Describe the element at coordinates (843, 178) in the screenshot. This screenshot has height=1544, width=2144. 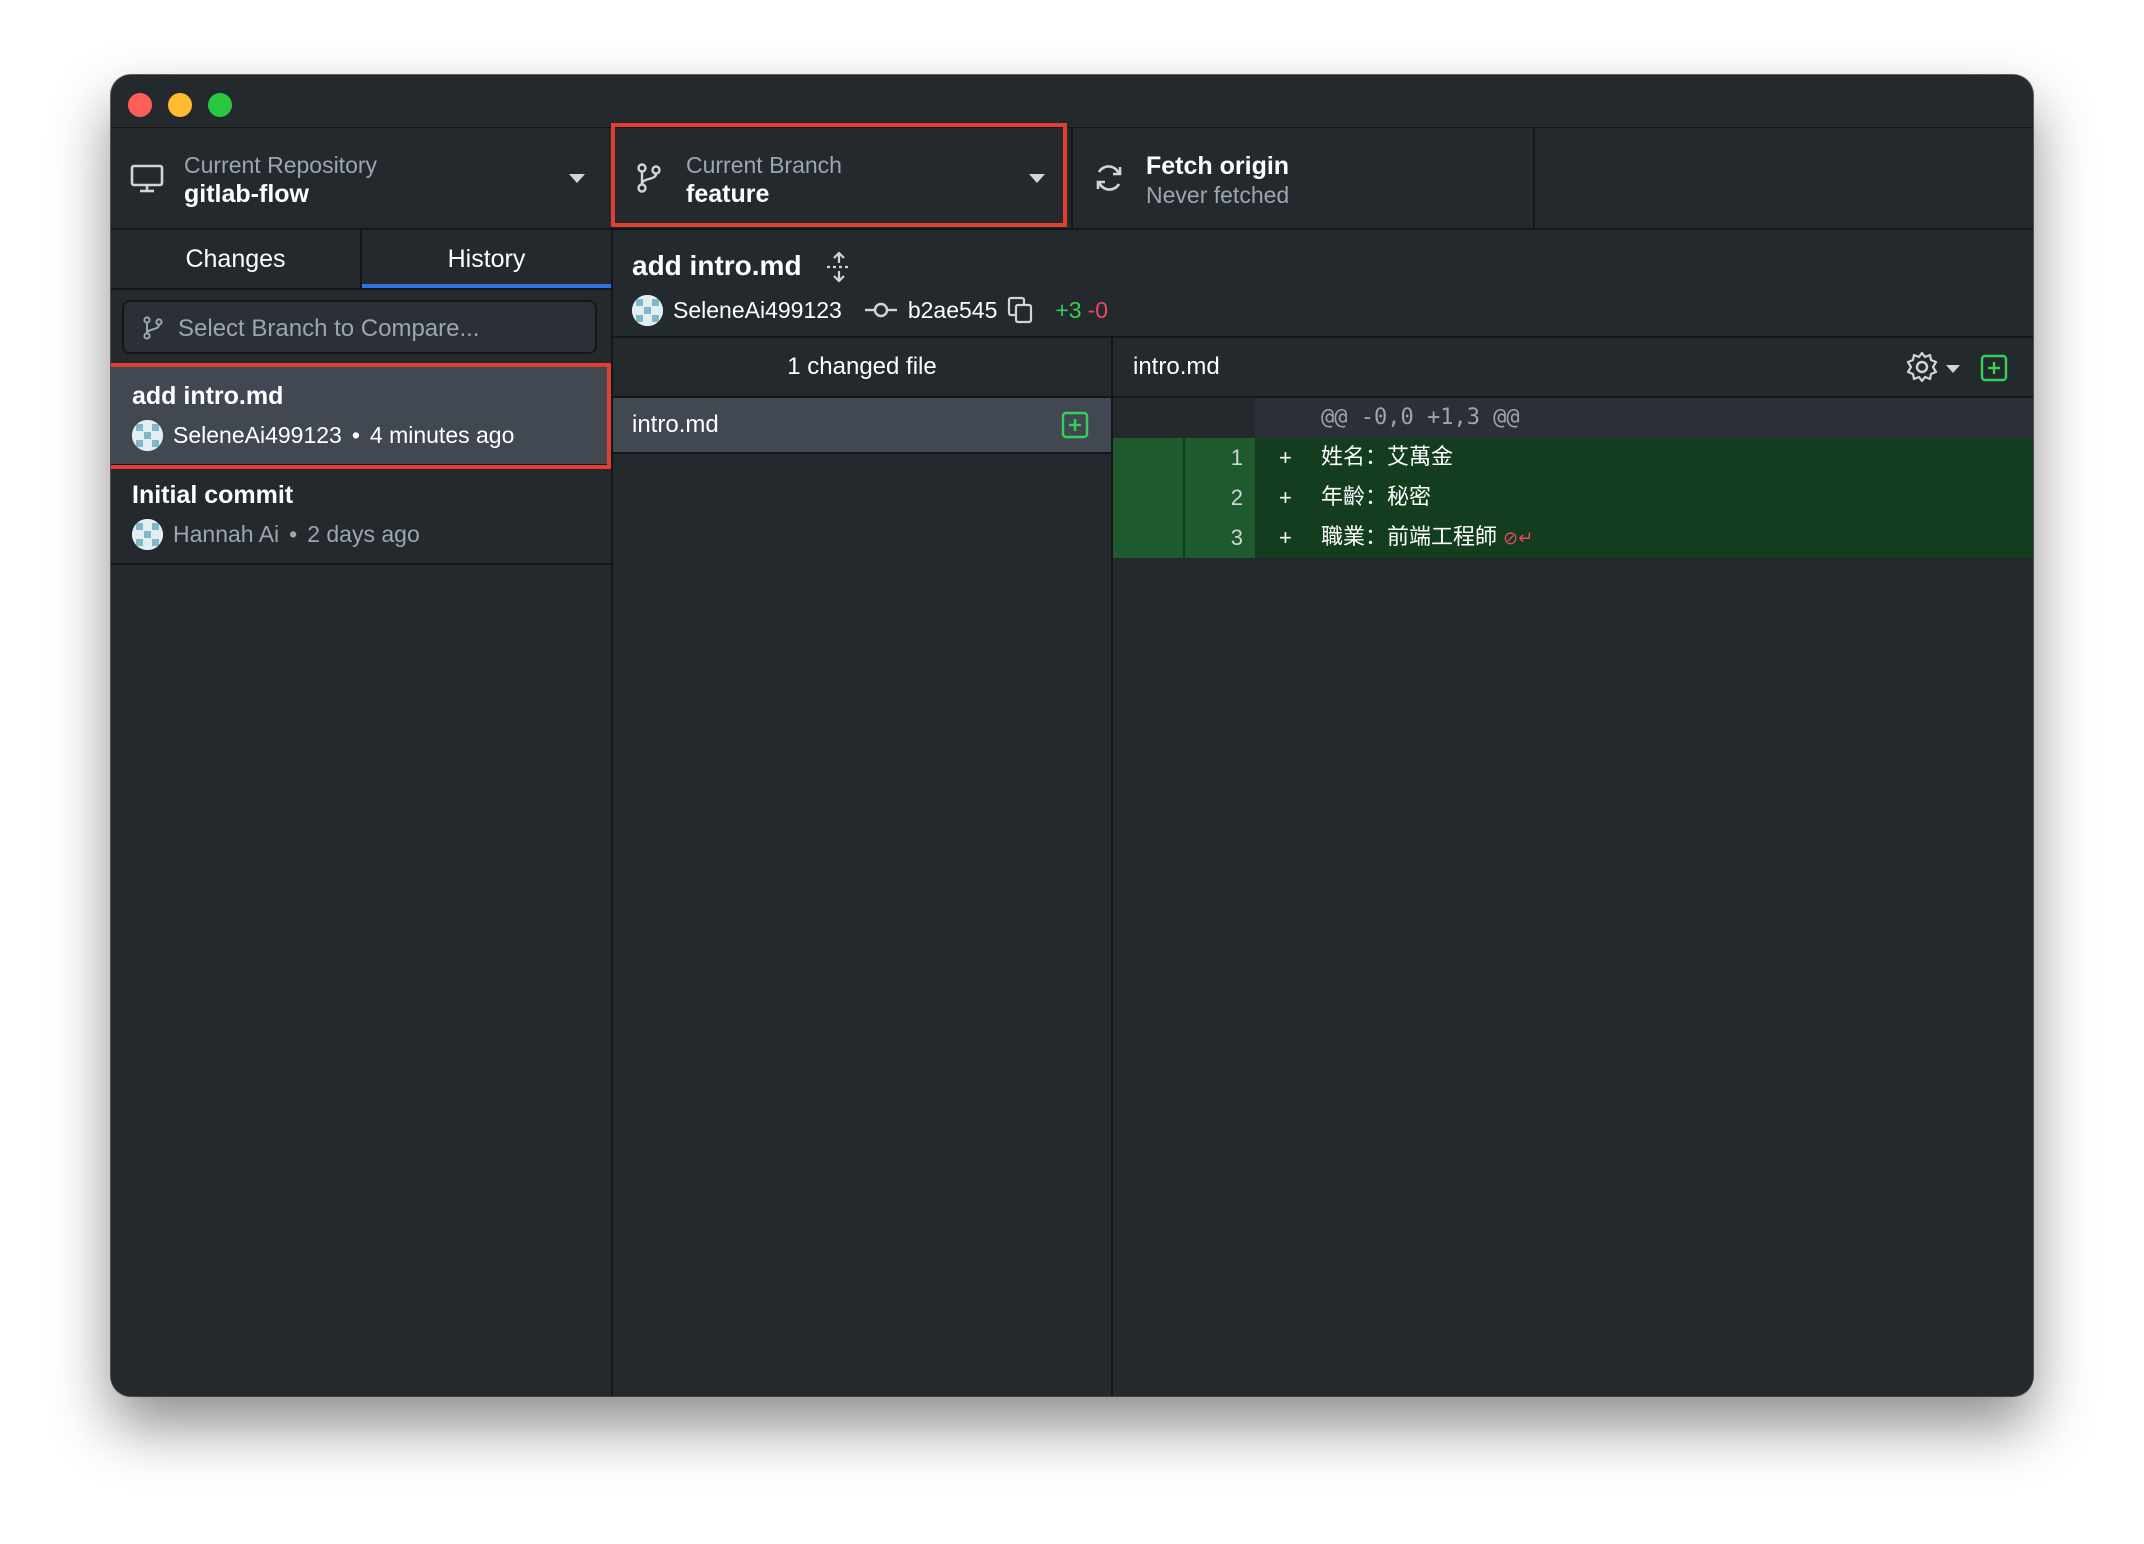
I see `current-branch-button: Current Branch feature` at that location.